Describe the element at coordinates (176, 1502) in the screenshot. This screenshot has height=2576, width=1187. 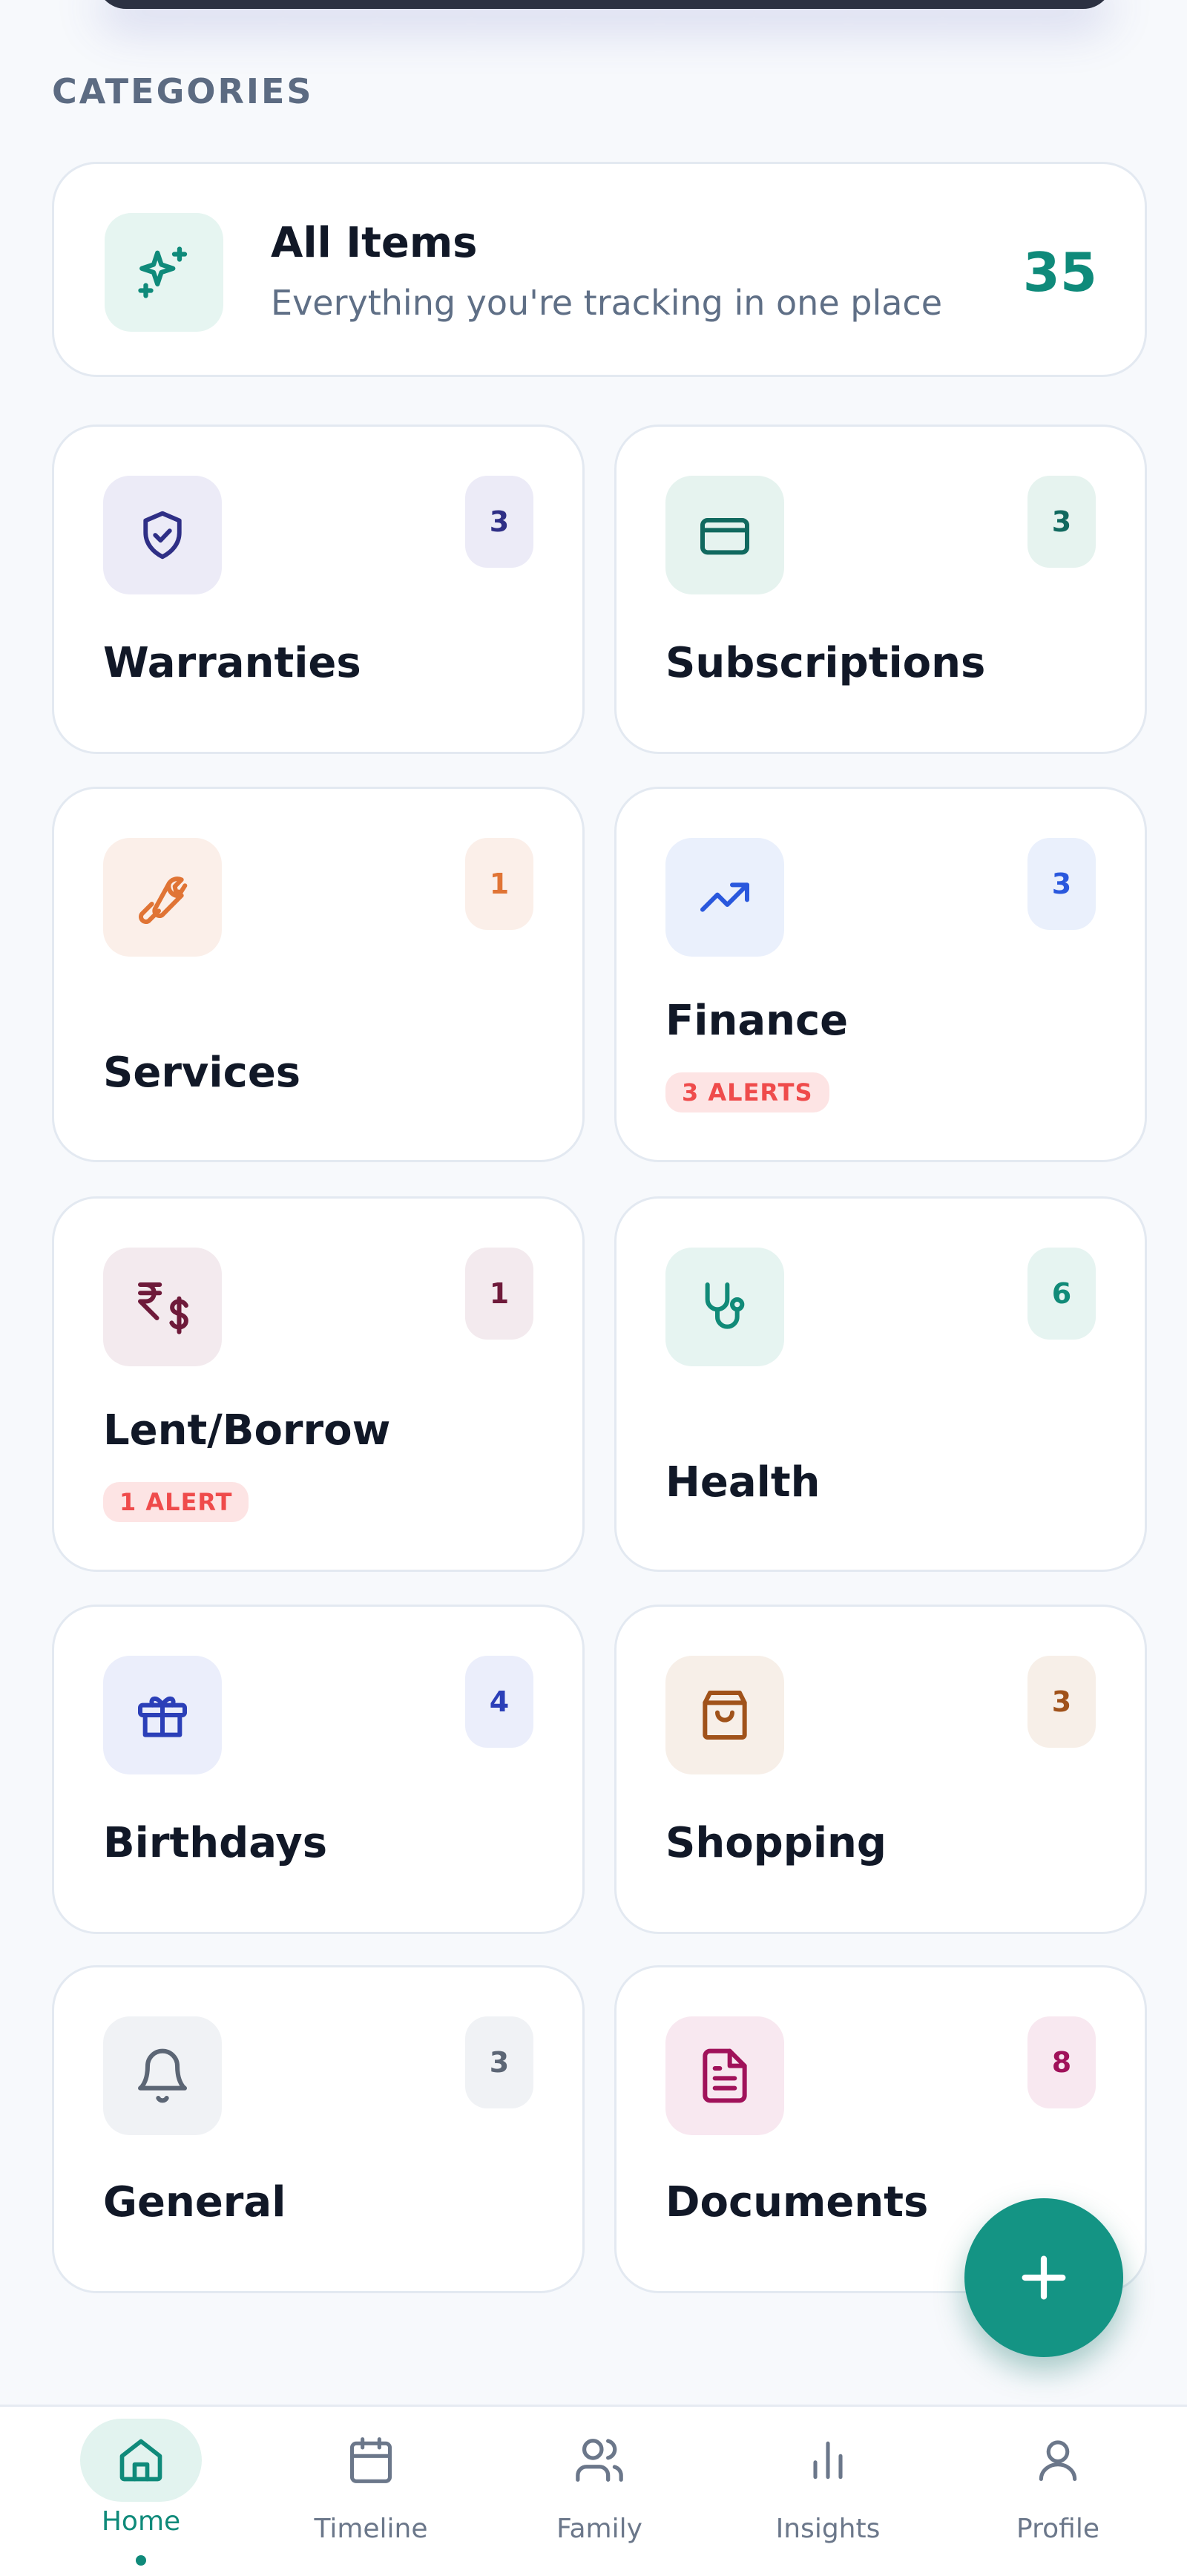
I see `alert-badge: 1 ALERT` at that location.